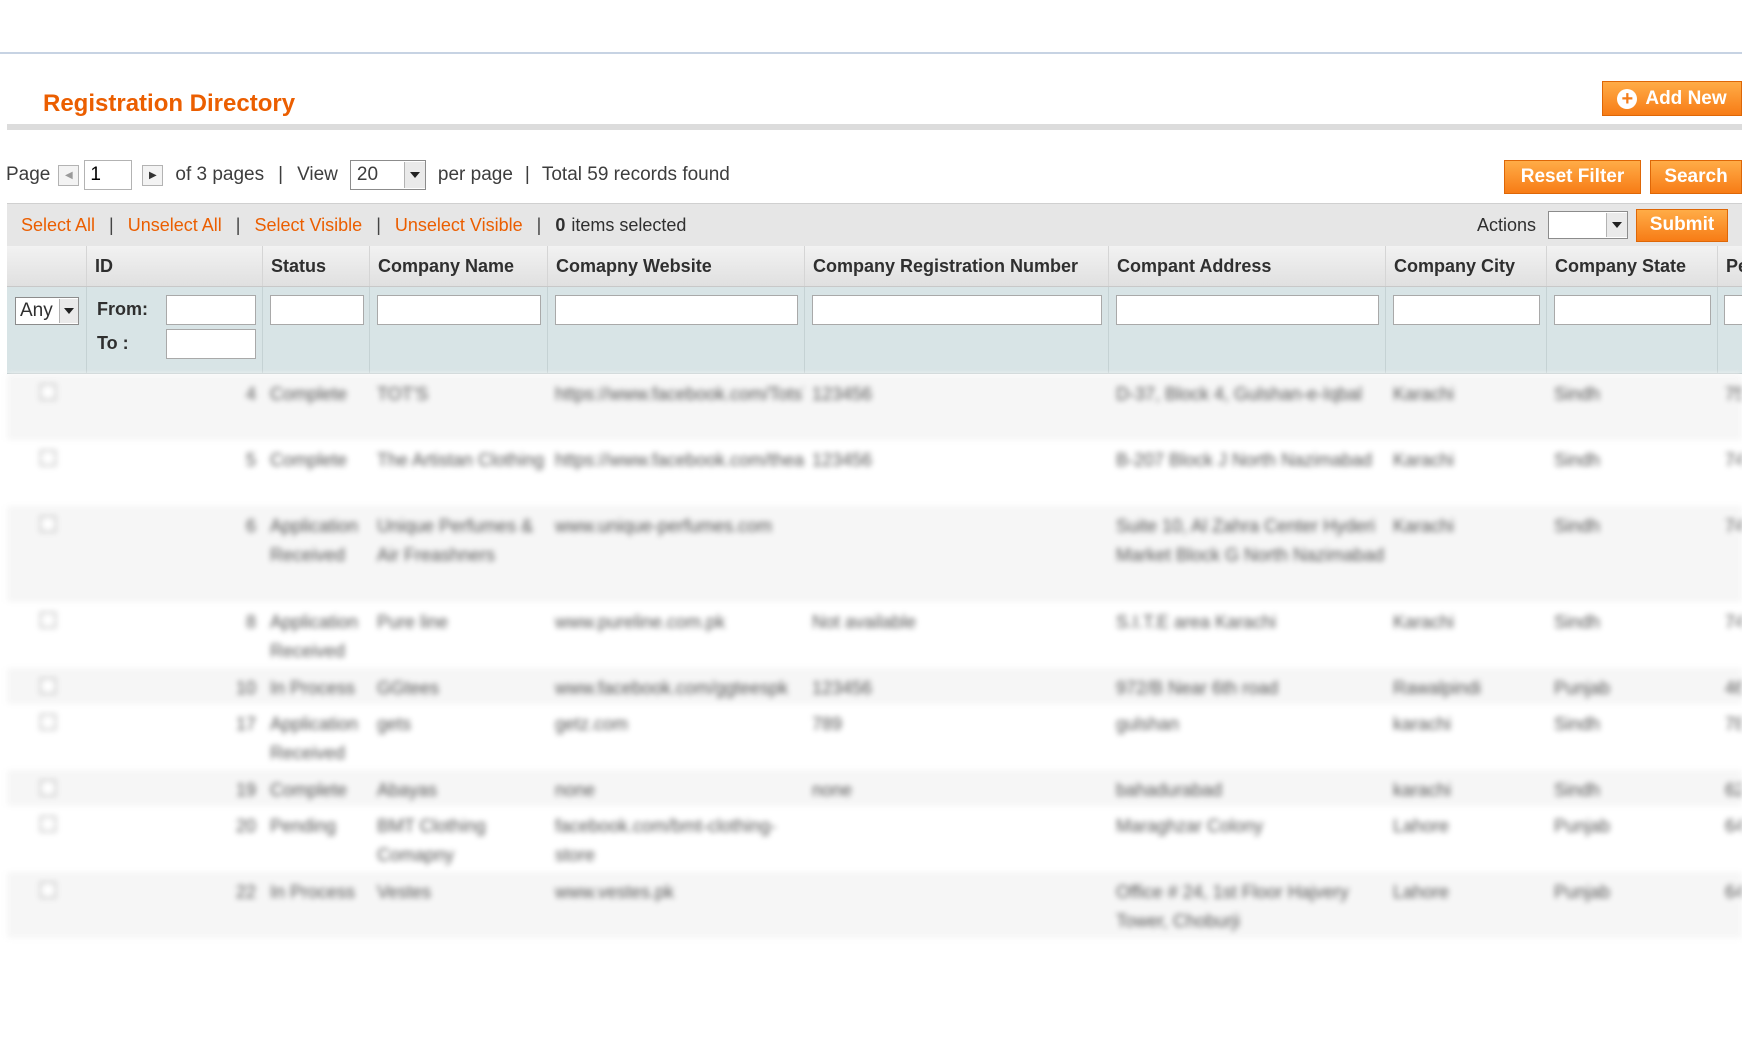 This screenshot has width=1742, height=1044. I want to click on cell-next: 74, so click(1733, 460).